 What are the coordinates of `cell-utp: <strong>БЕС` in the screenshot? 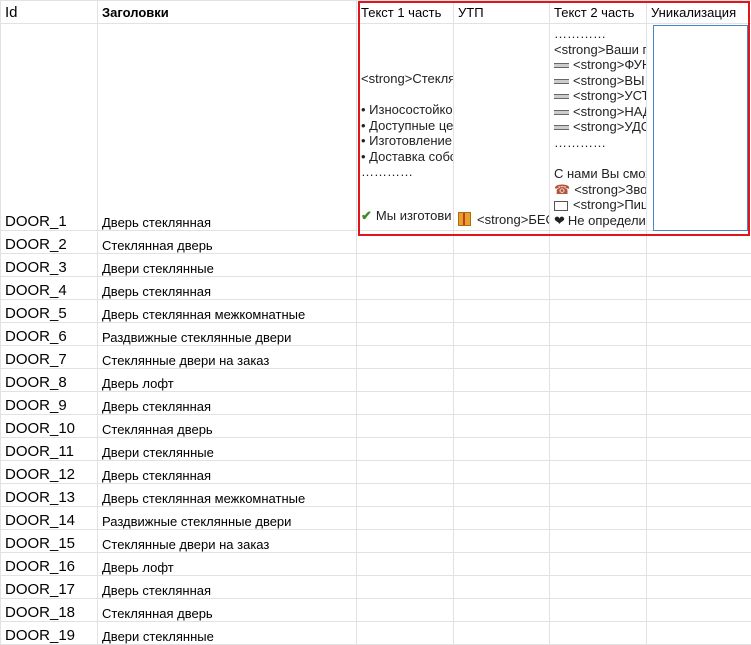 It's located at (501, 127).